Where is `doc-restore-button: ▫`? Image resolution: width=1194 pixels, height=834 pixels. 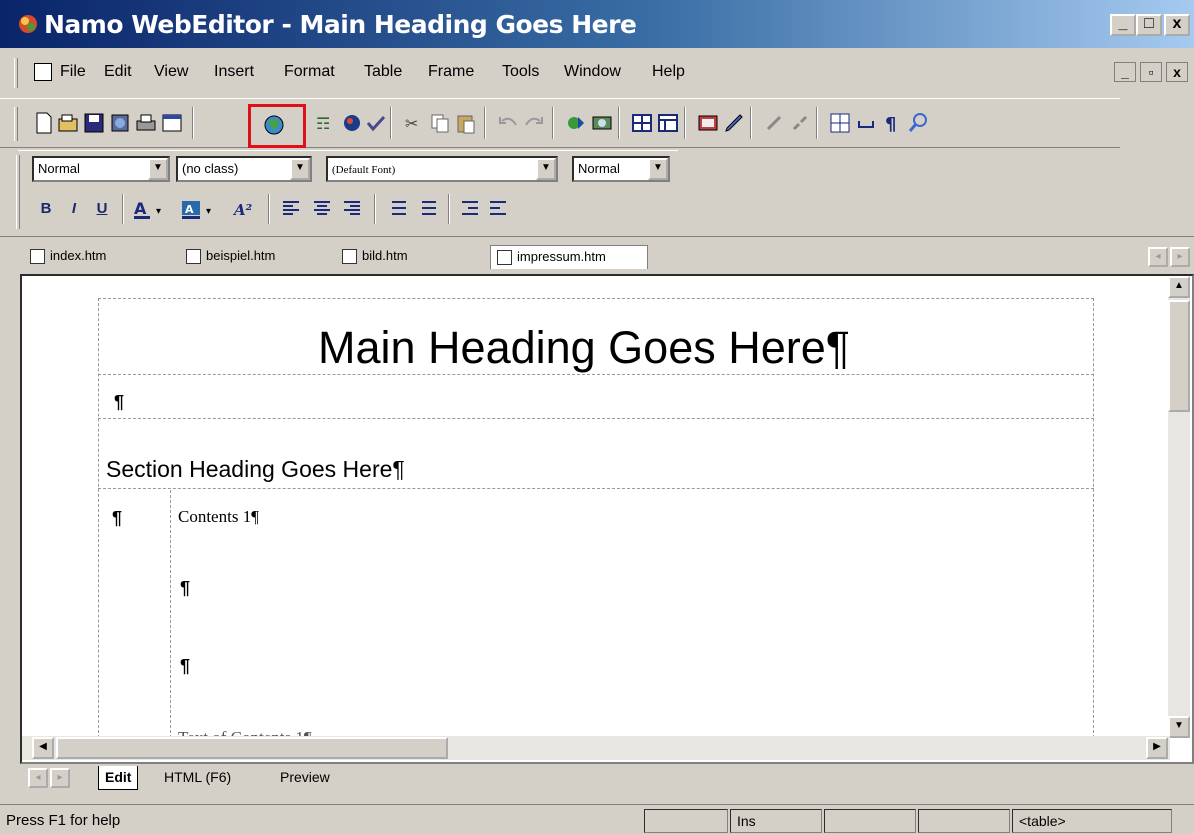
doc-restore-button: ▫ is located at coordinates (1151, 72).